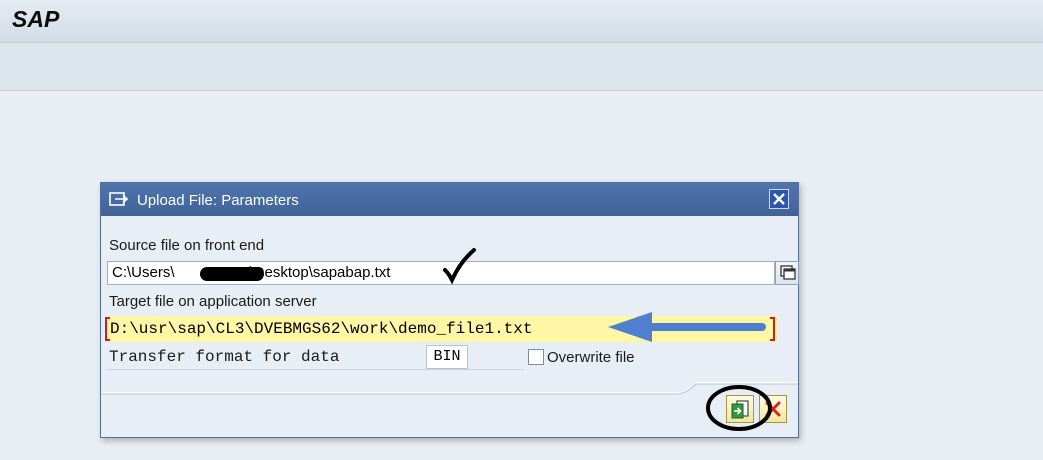  I want to click on application-toolbar, so click(521, 67).